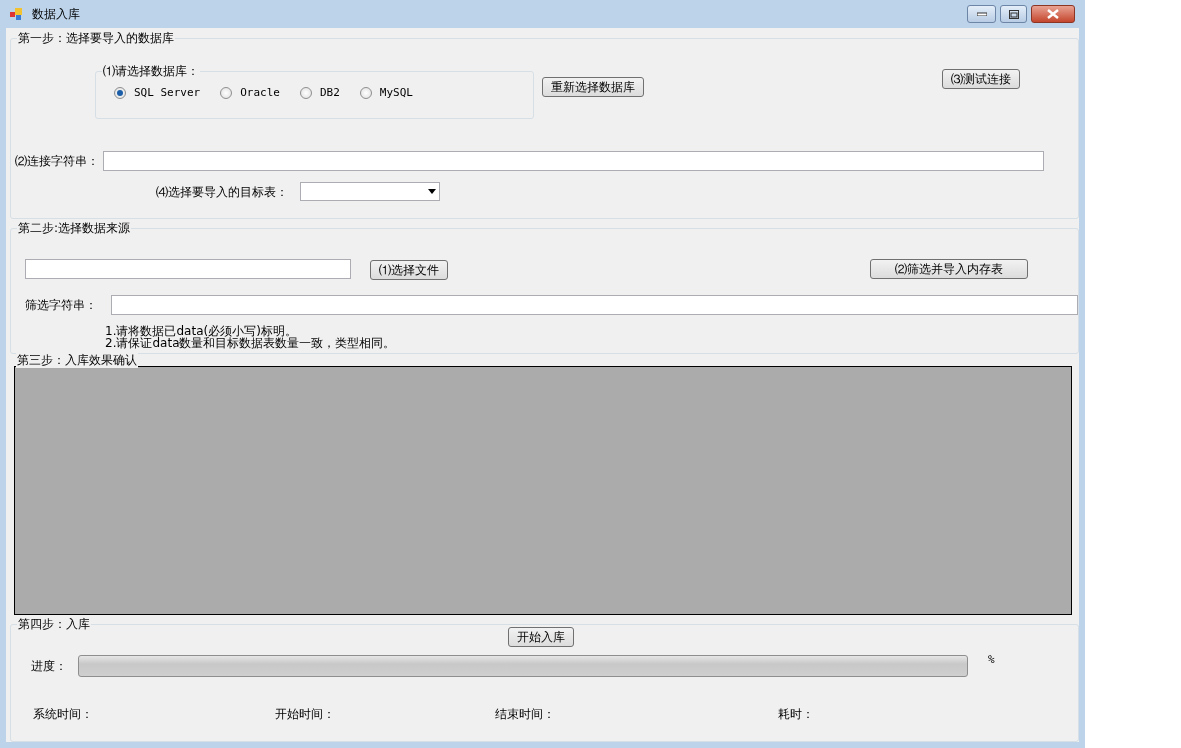  I want to click on maximize-icon, so click(1013, 14).